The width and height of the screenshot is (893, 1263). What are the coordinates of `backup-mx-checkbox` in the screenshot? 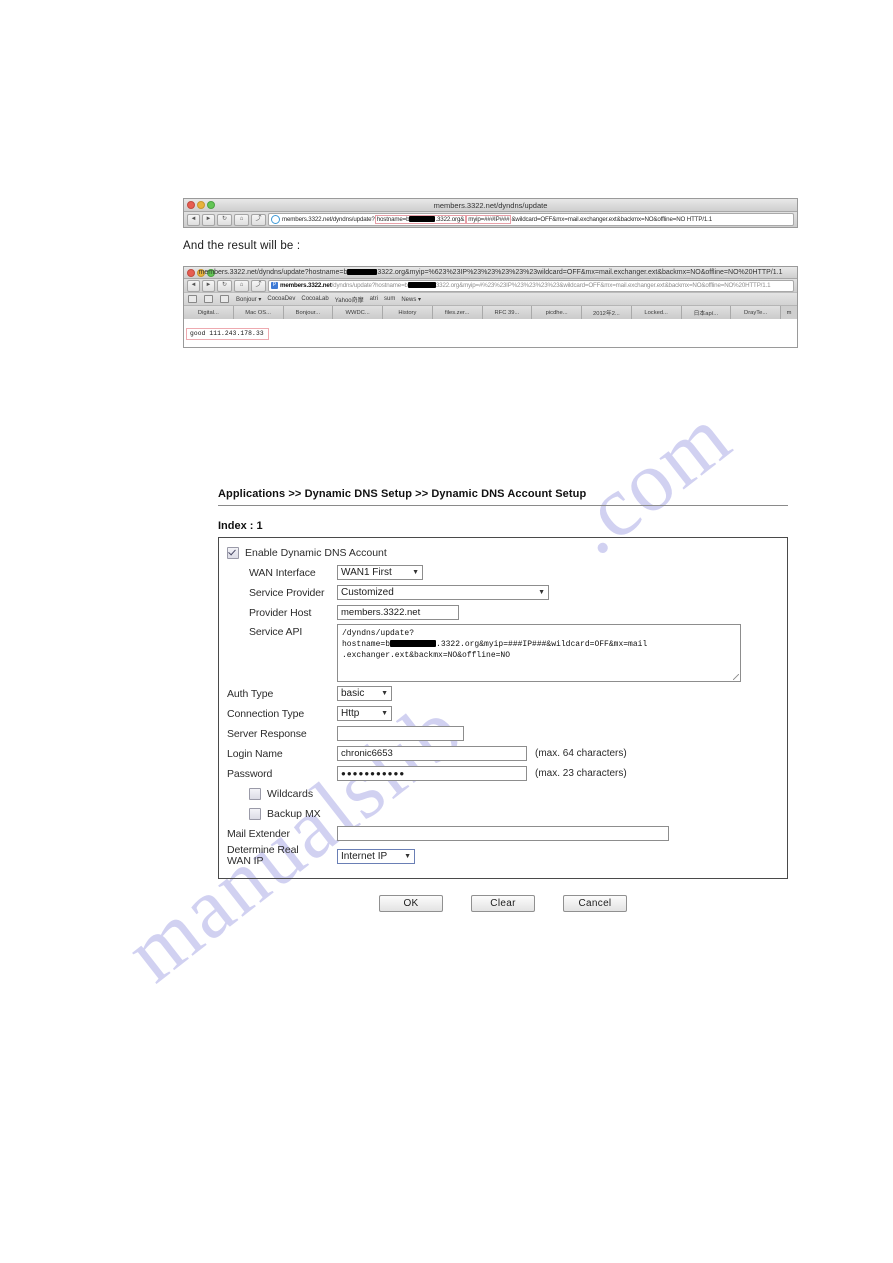 It's located at (255, 813).